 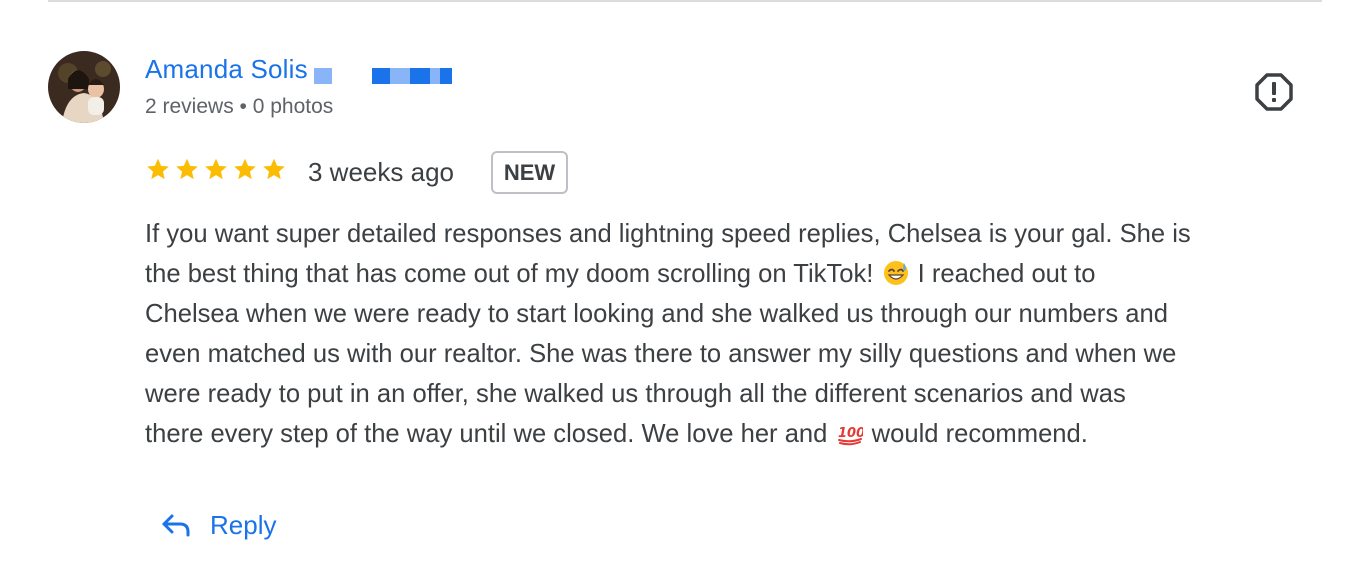 What do you see at coordinates (685, 1) in the screenshot?
I see `divider` at bounding box center [685, 1].